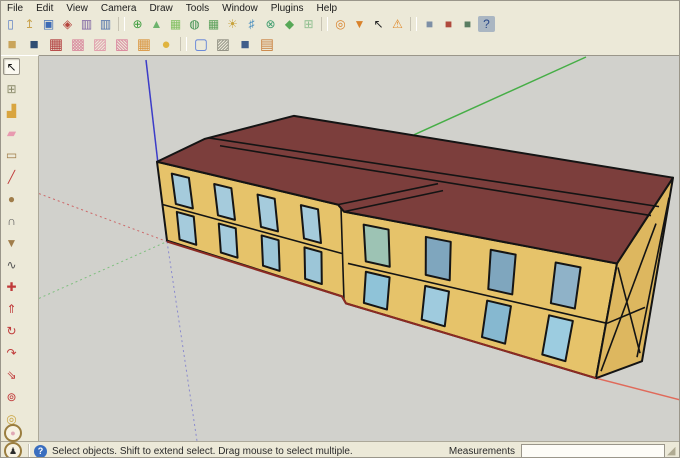  I want to click on match-photo-icon: ♯, so click(251, 24).